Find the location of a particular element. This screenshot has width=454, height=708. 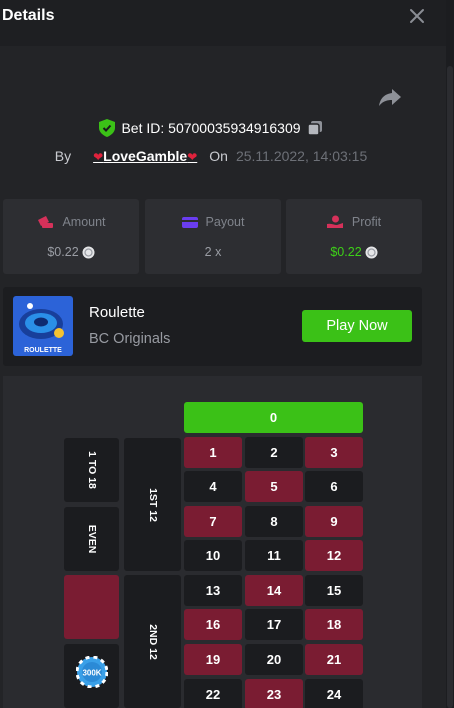

profit-label: Profit is located at coordinates (366, 222).